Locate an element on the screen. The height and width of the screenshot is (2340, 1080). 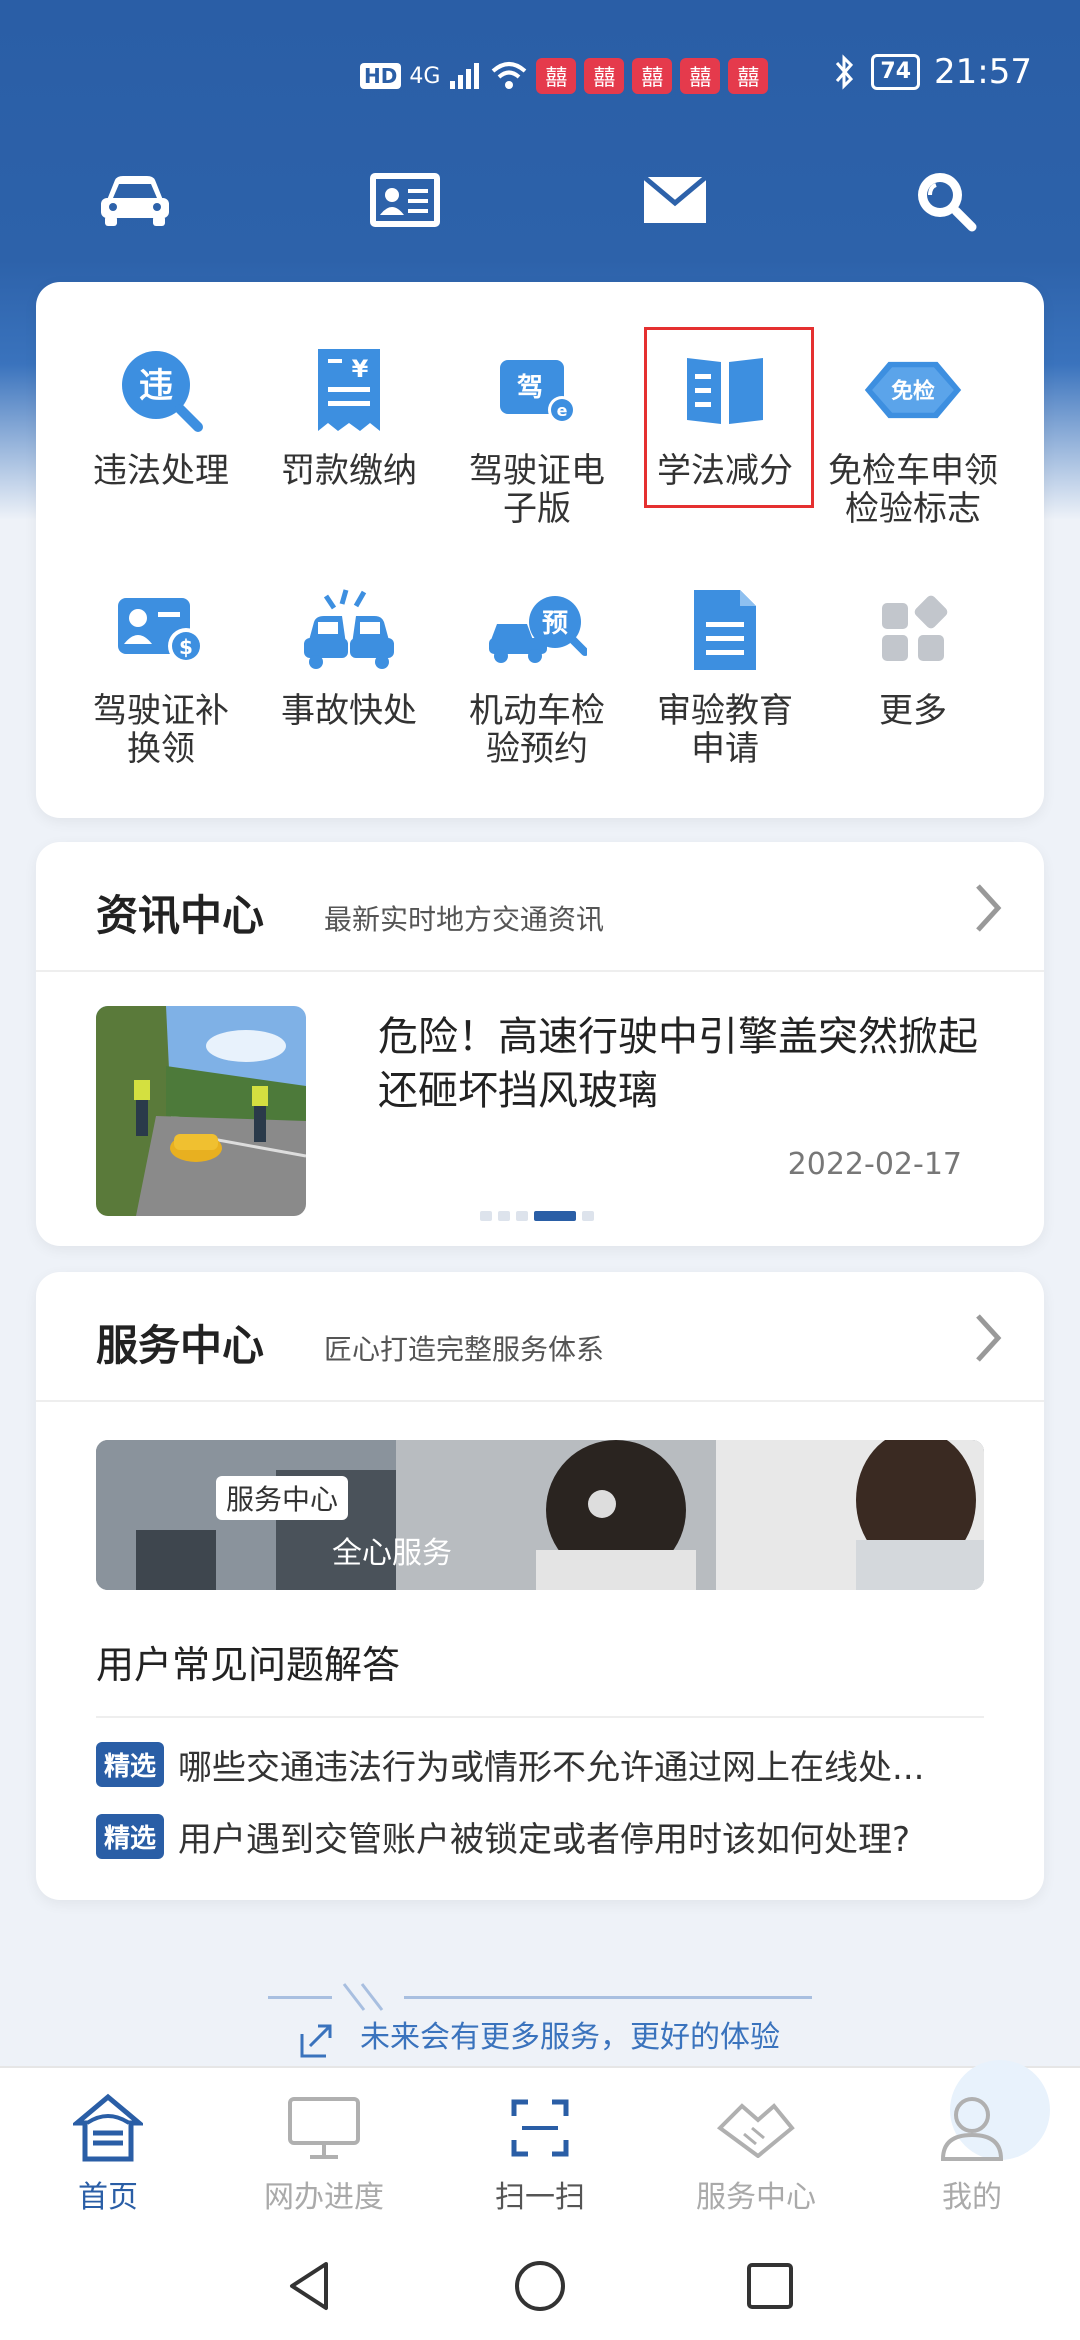
monitor-icon is located at coordinates (324, 2128).